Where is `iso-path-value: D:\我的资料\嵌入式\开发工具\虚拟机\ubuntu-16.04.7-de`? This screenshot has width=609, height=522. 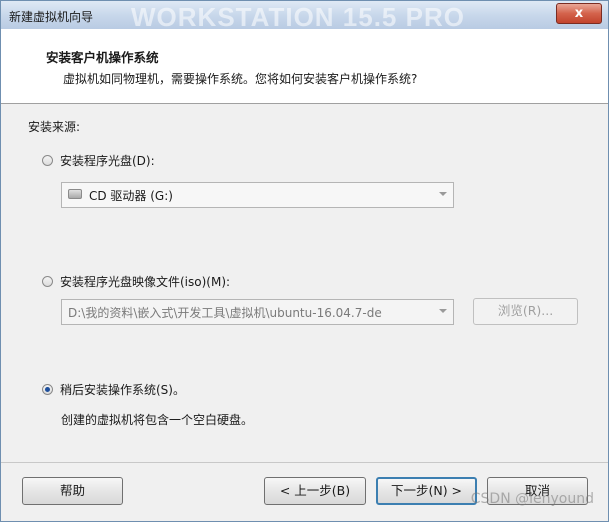 iso-path-value: D:\我的资料\嵌入式\开发工具\虚拟机\ubuntu-16.04.7-de is located at coordinates (225, 313).